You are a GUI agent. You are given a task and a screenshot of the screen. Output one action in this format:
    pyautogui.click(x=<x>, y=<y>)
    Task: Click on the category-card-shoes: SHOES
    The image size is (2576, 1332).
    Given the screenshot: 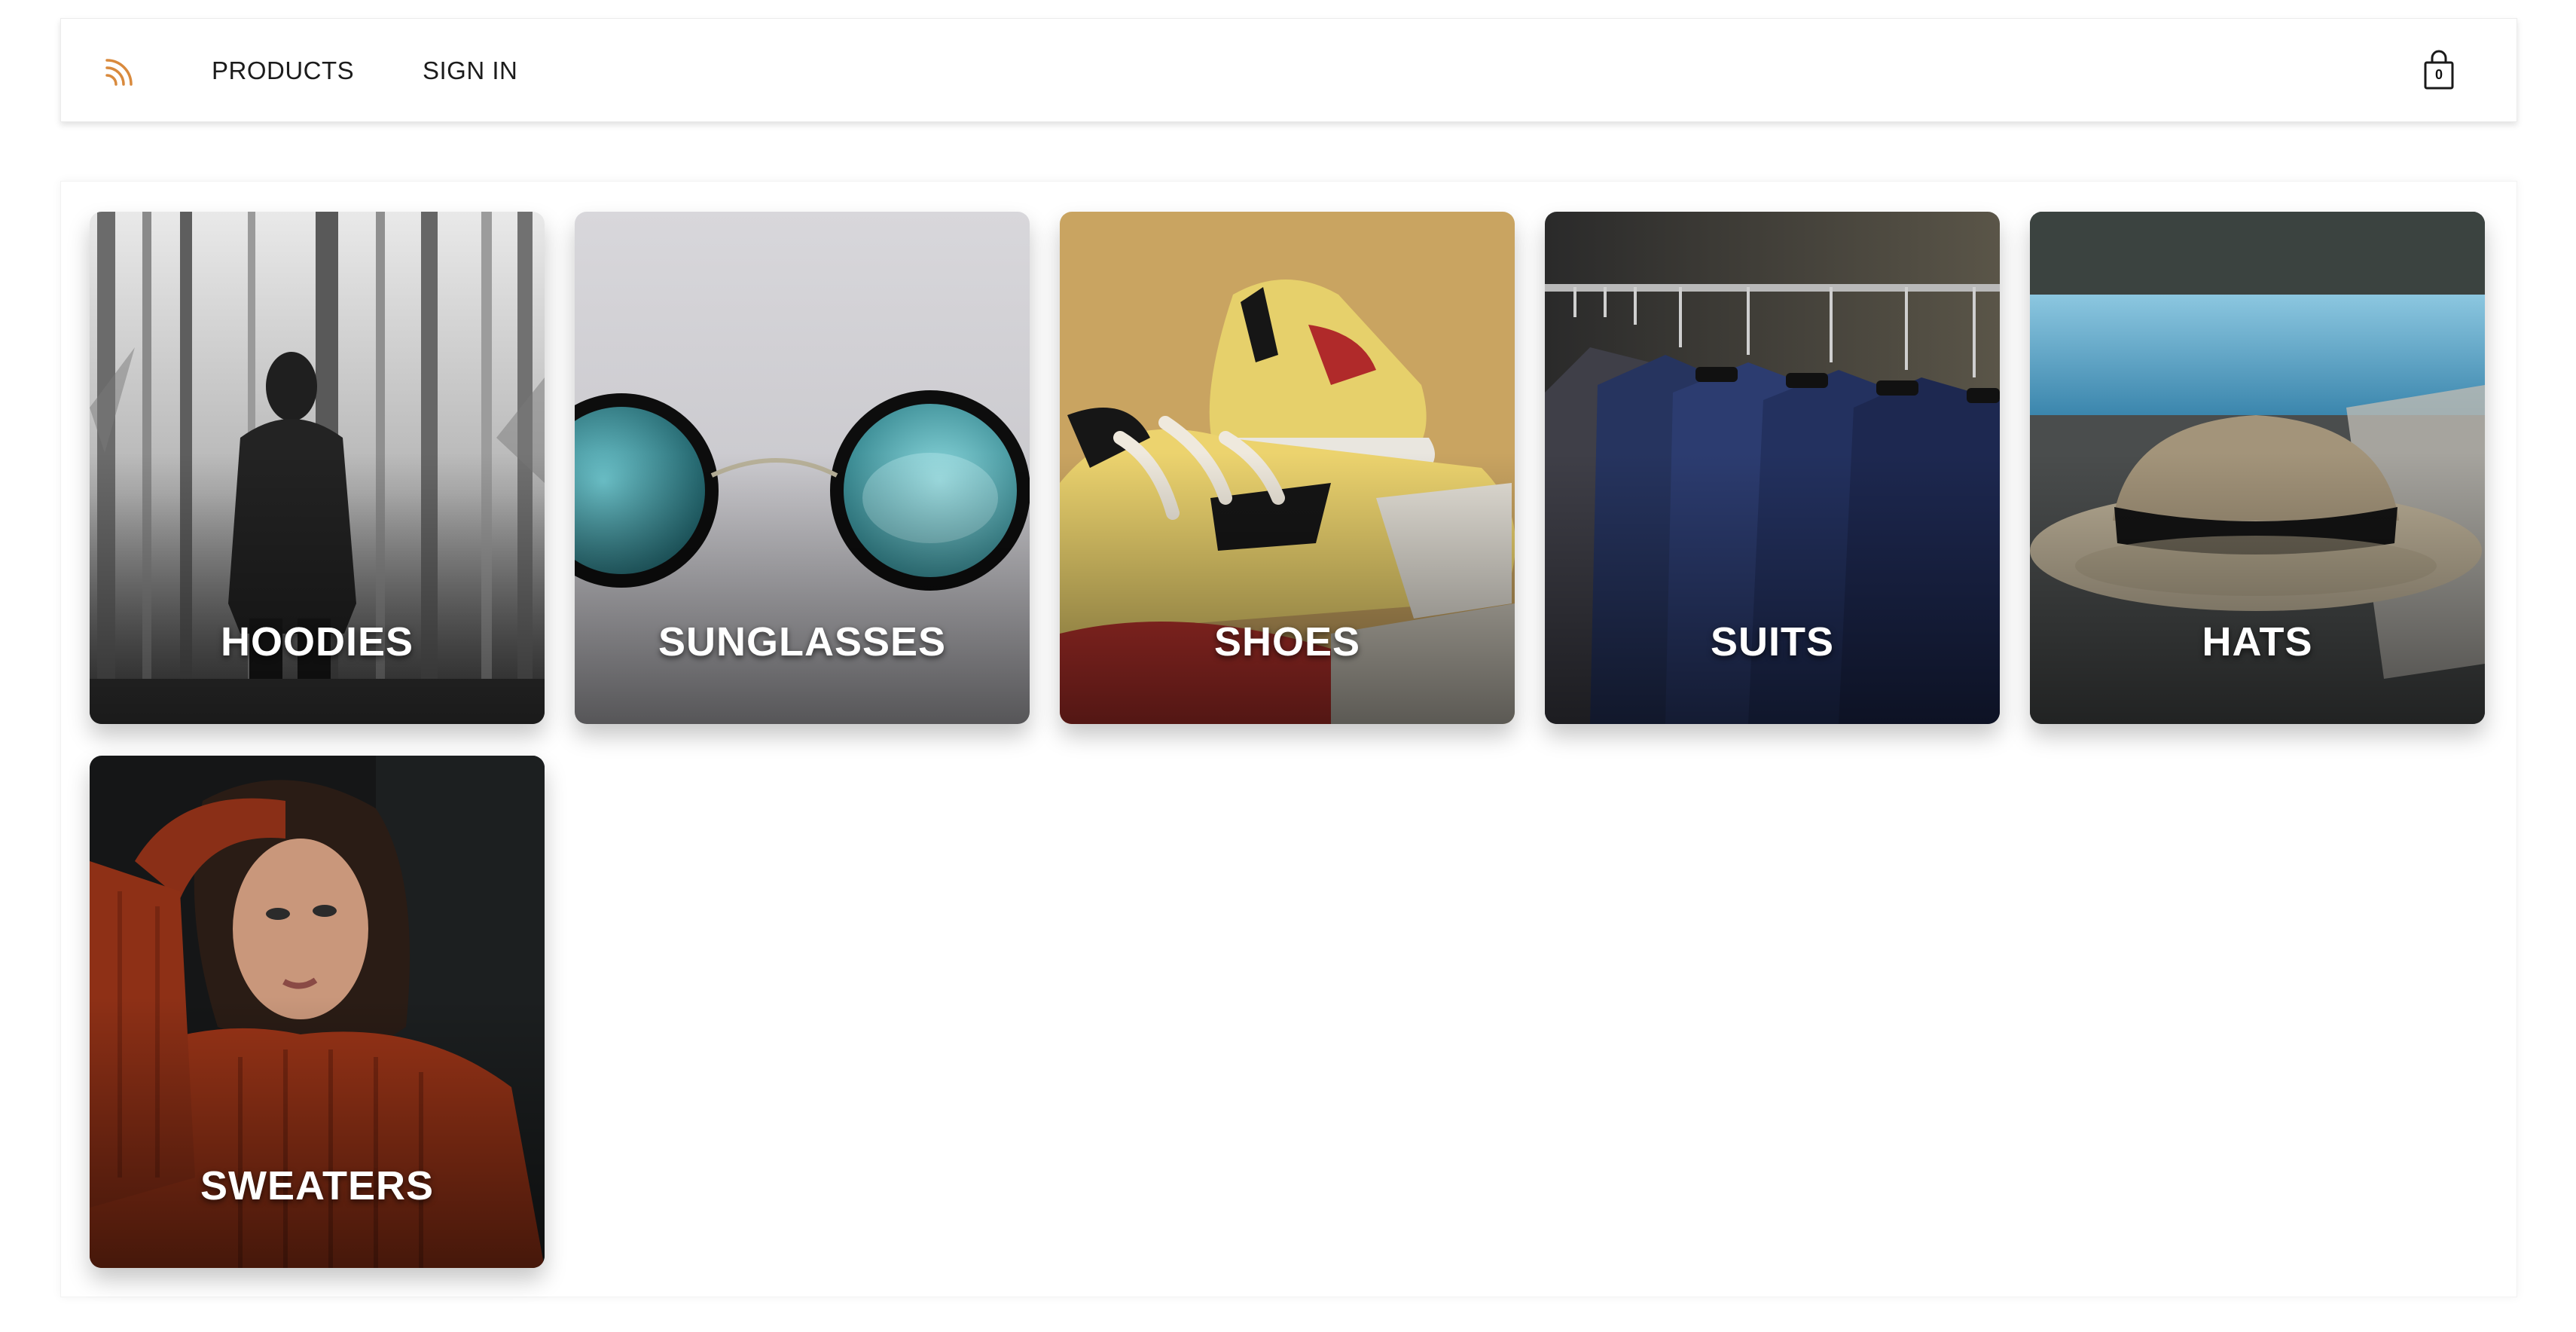 What is the action you would take?
    pyautogui.click(x=1288, y=468)
    